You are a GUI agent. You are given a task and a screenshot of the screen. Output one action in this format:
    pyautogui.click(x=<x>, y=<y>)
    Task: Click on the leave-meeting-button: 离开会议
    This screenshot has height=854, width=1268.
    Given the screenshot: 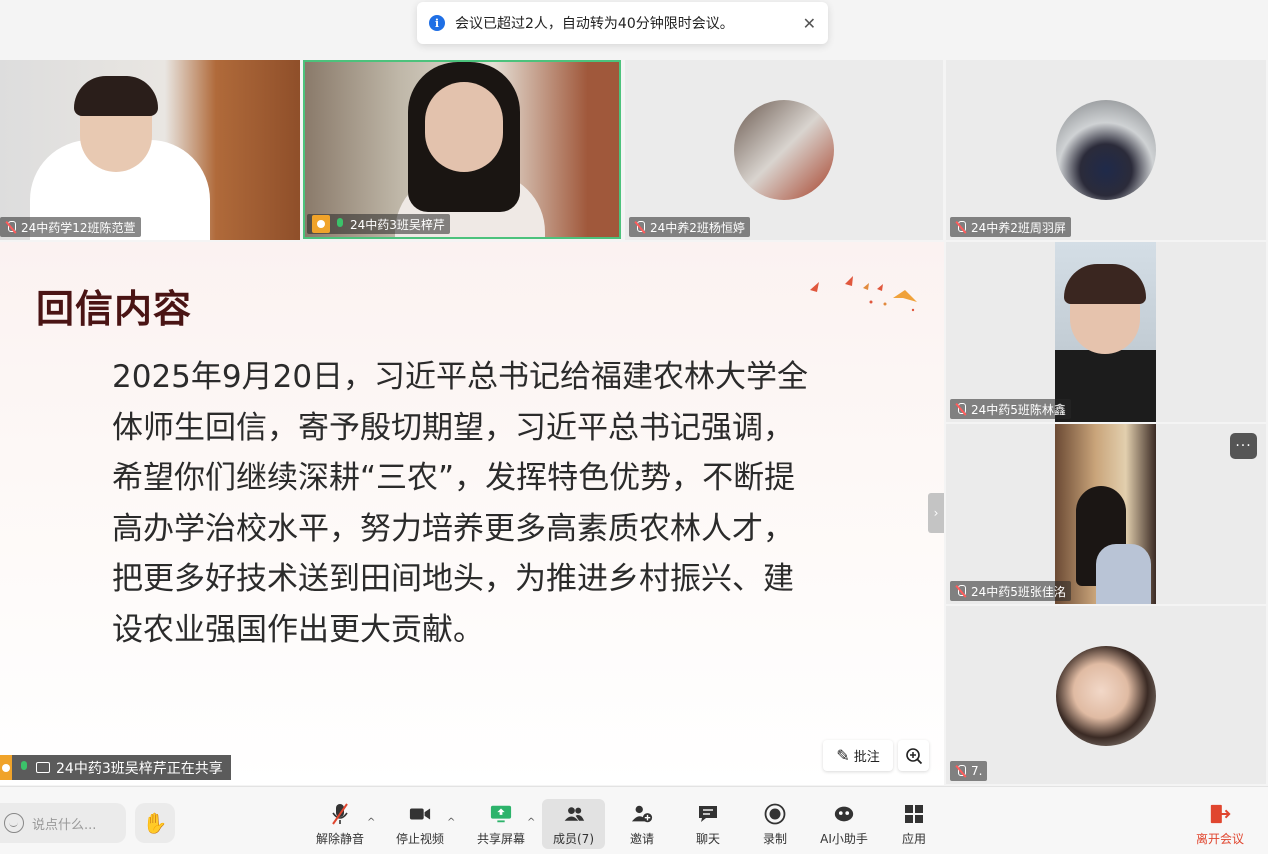 What is the action you would take?
    pyautogui.click(x=1220, y=824)
    